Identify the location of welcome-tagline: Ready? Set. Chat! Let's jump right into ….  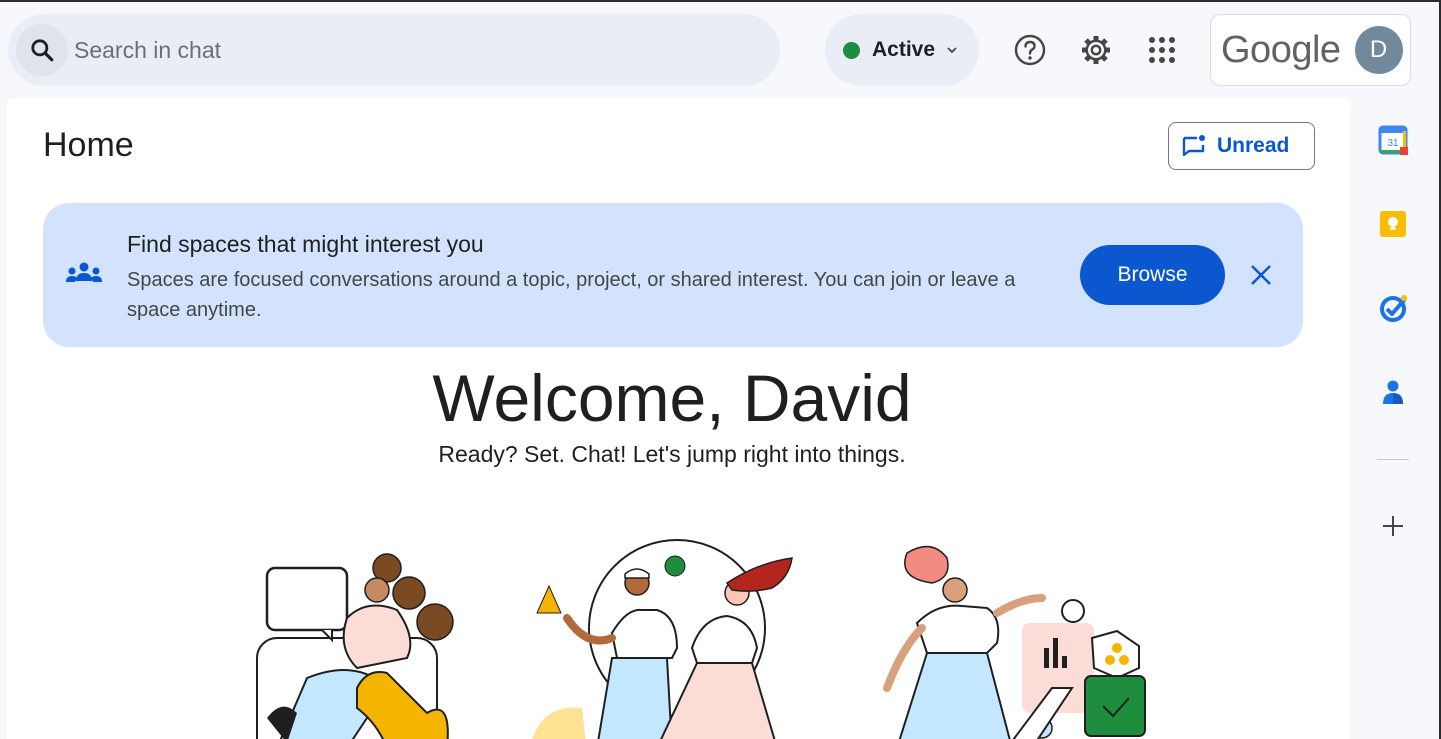
(672, 454).